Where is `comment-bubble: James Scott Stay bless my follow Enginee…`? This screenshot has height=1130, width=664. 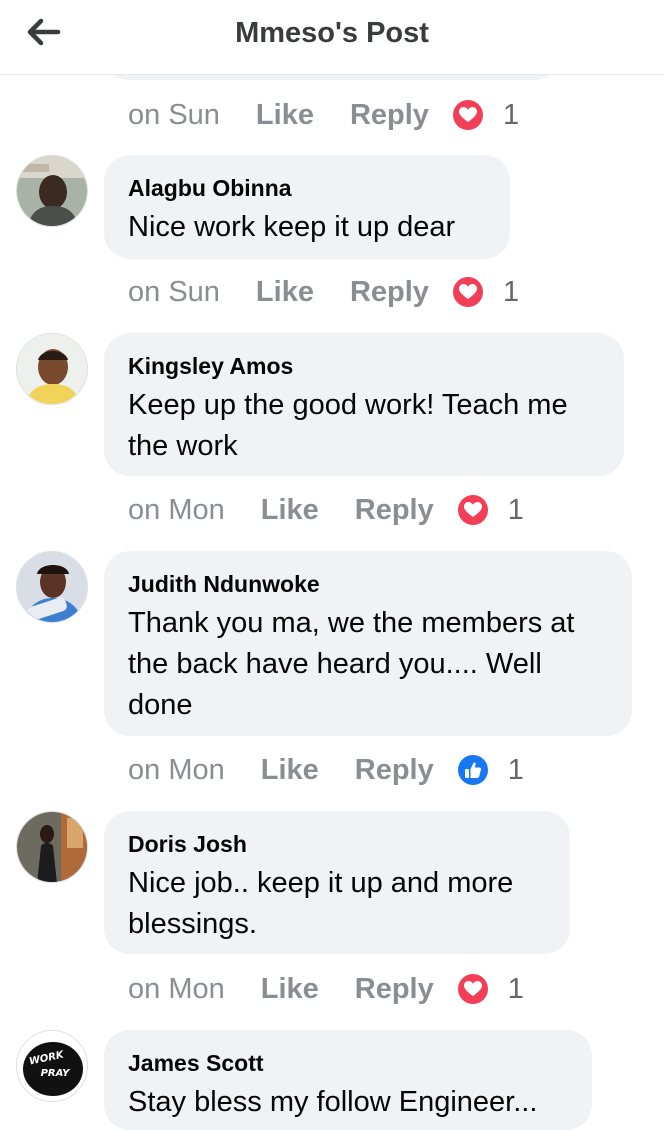 comment-bubble: James Scott Stay bless my follow Enginee… is located at coordinates (348, 1080).